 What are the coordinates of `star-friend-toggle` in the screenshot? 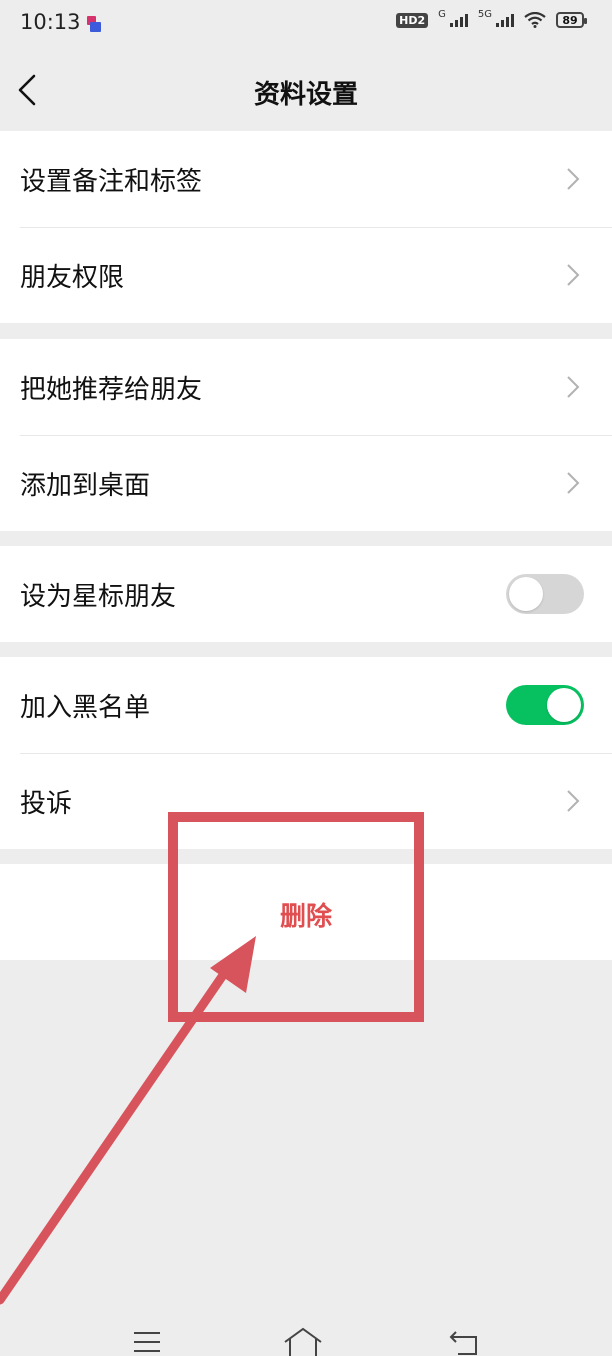 It's located at (545, 594).